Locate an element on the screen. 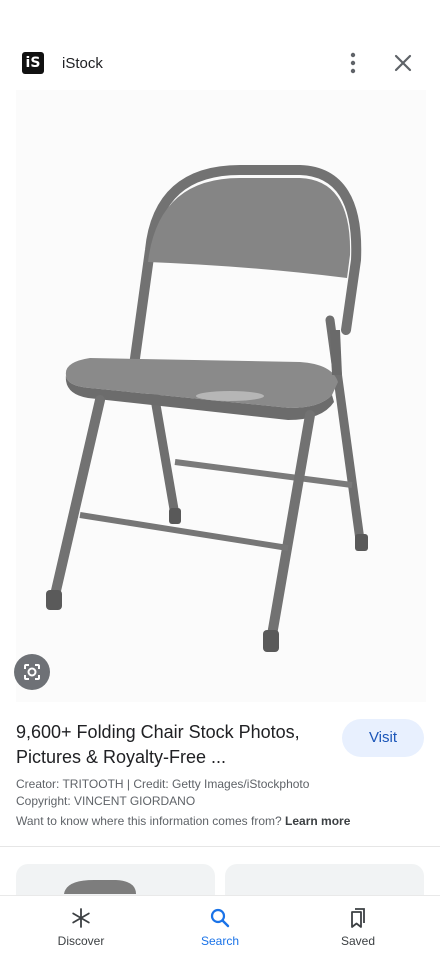 This screenshot has width=440, height=979. nav-discover: Discover is located at coordinates (81, 927).